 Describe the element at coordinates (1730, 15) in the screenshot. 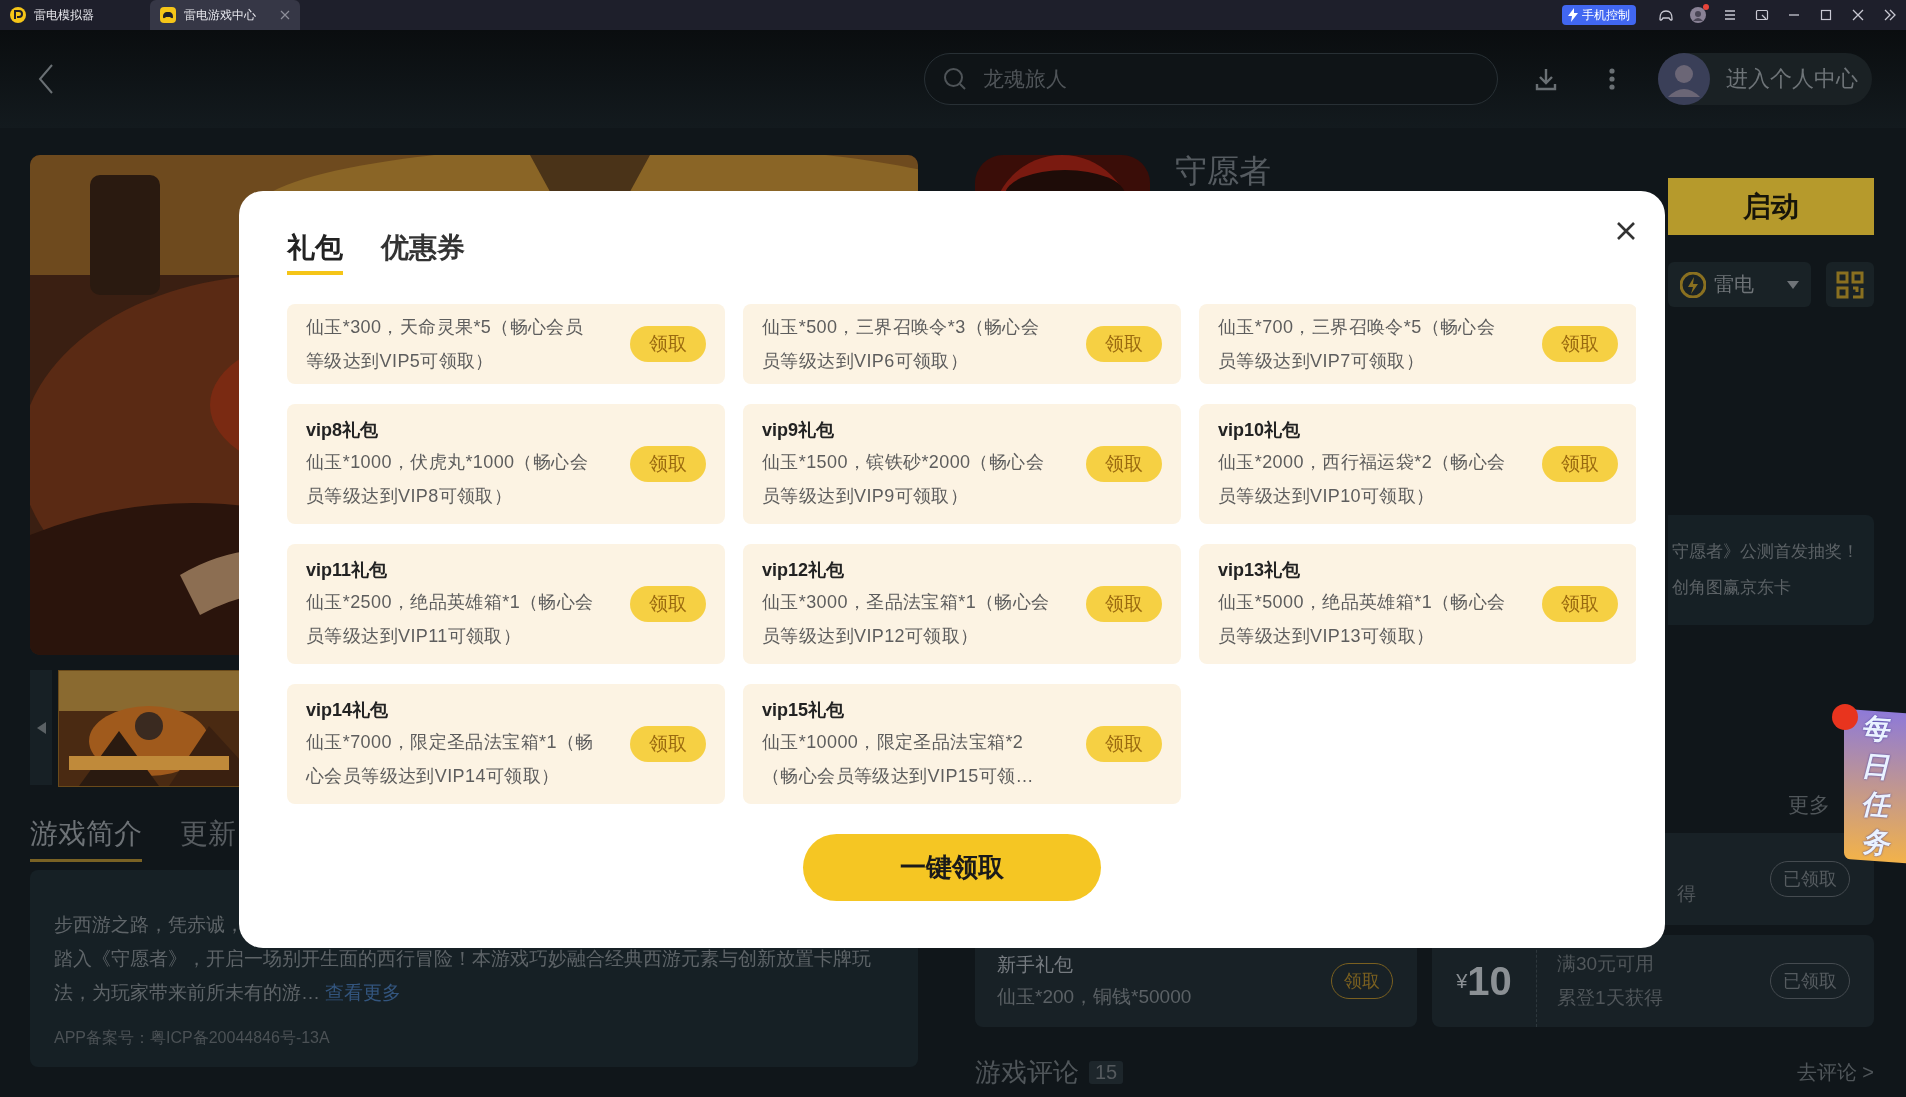

I see `menu-icon` at that location.